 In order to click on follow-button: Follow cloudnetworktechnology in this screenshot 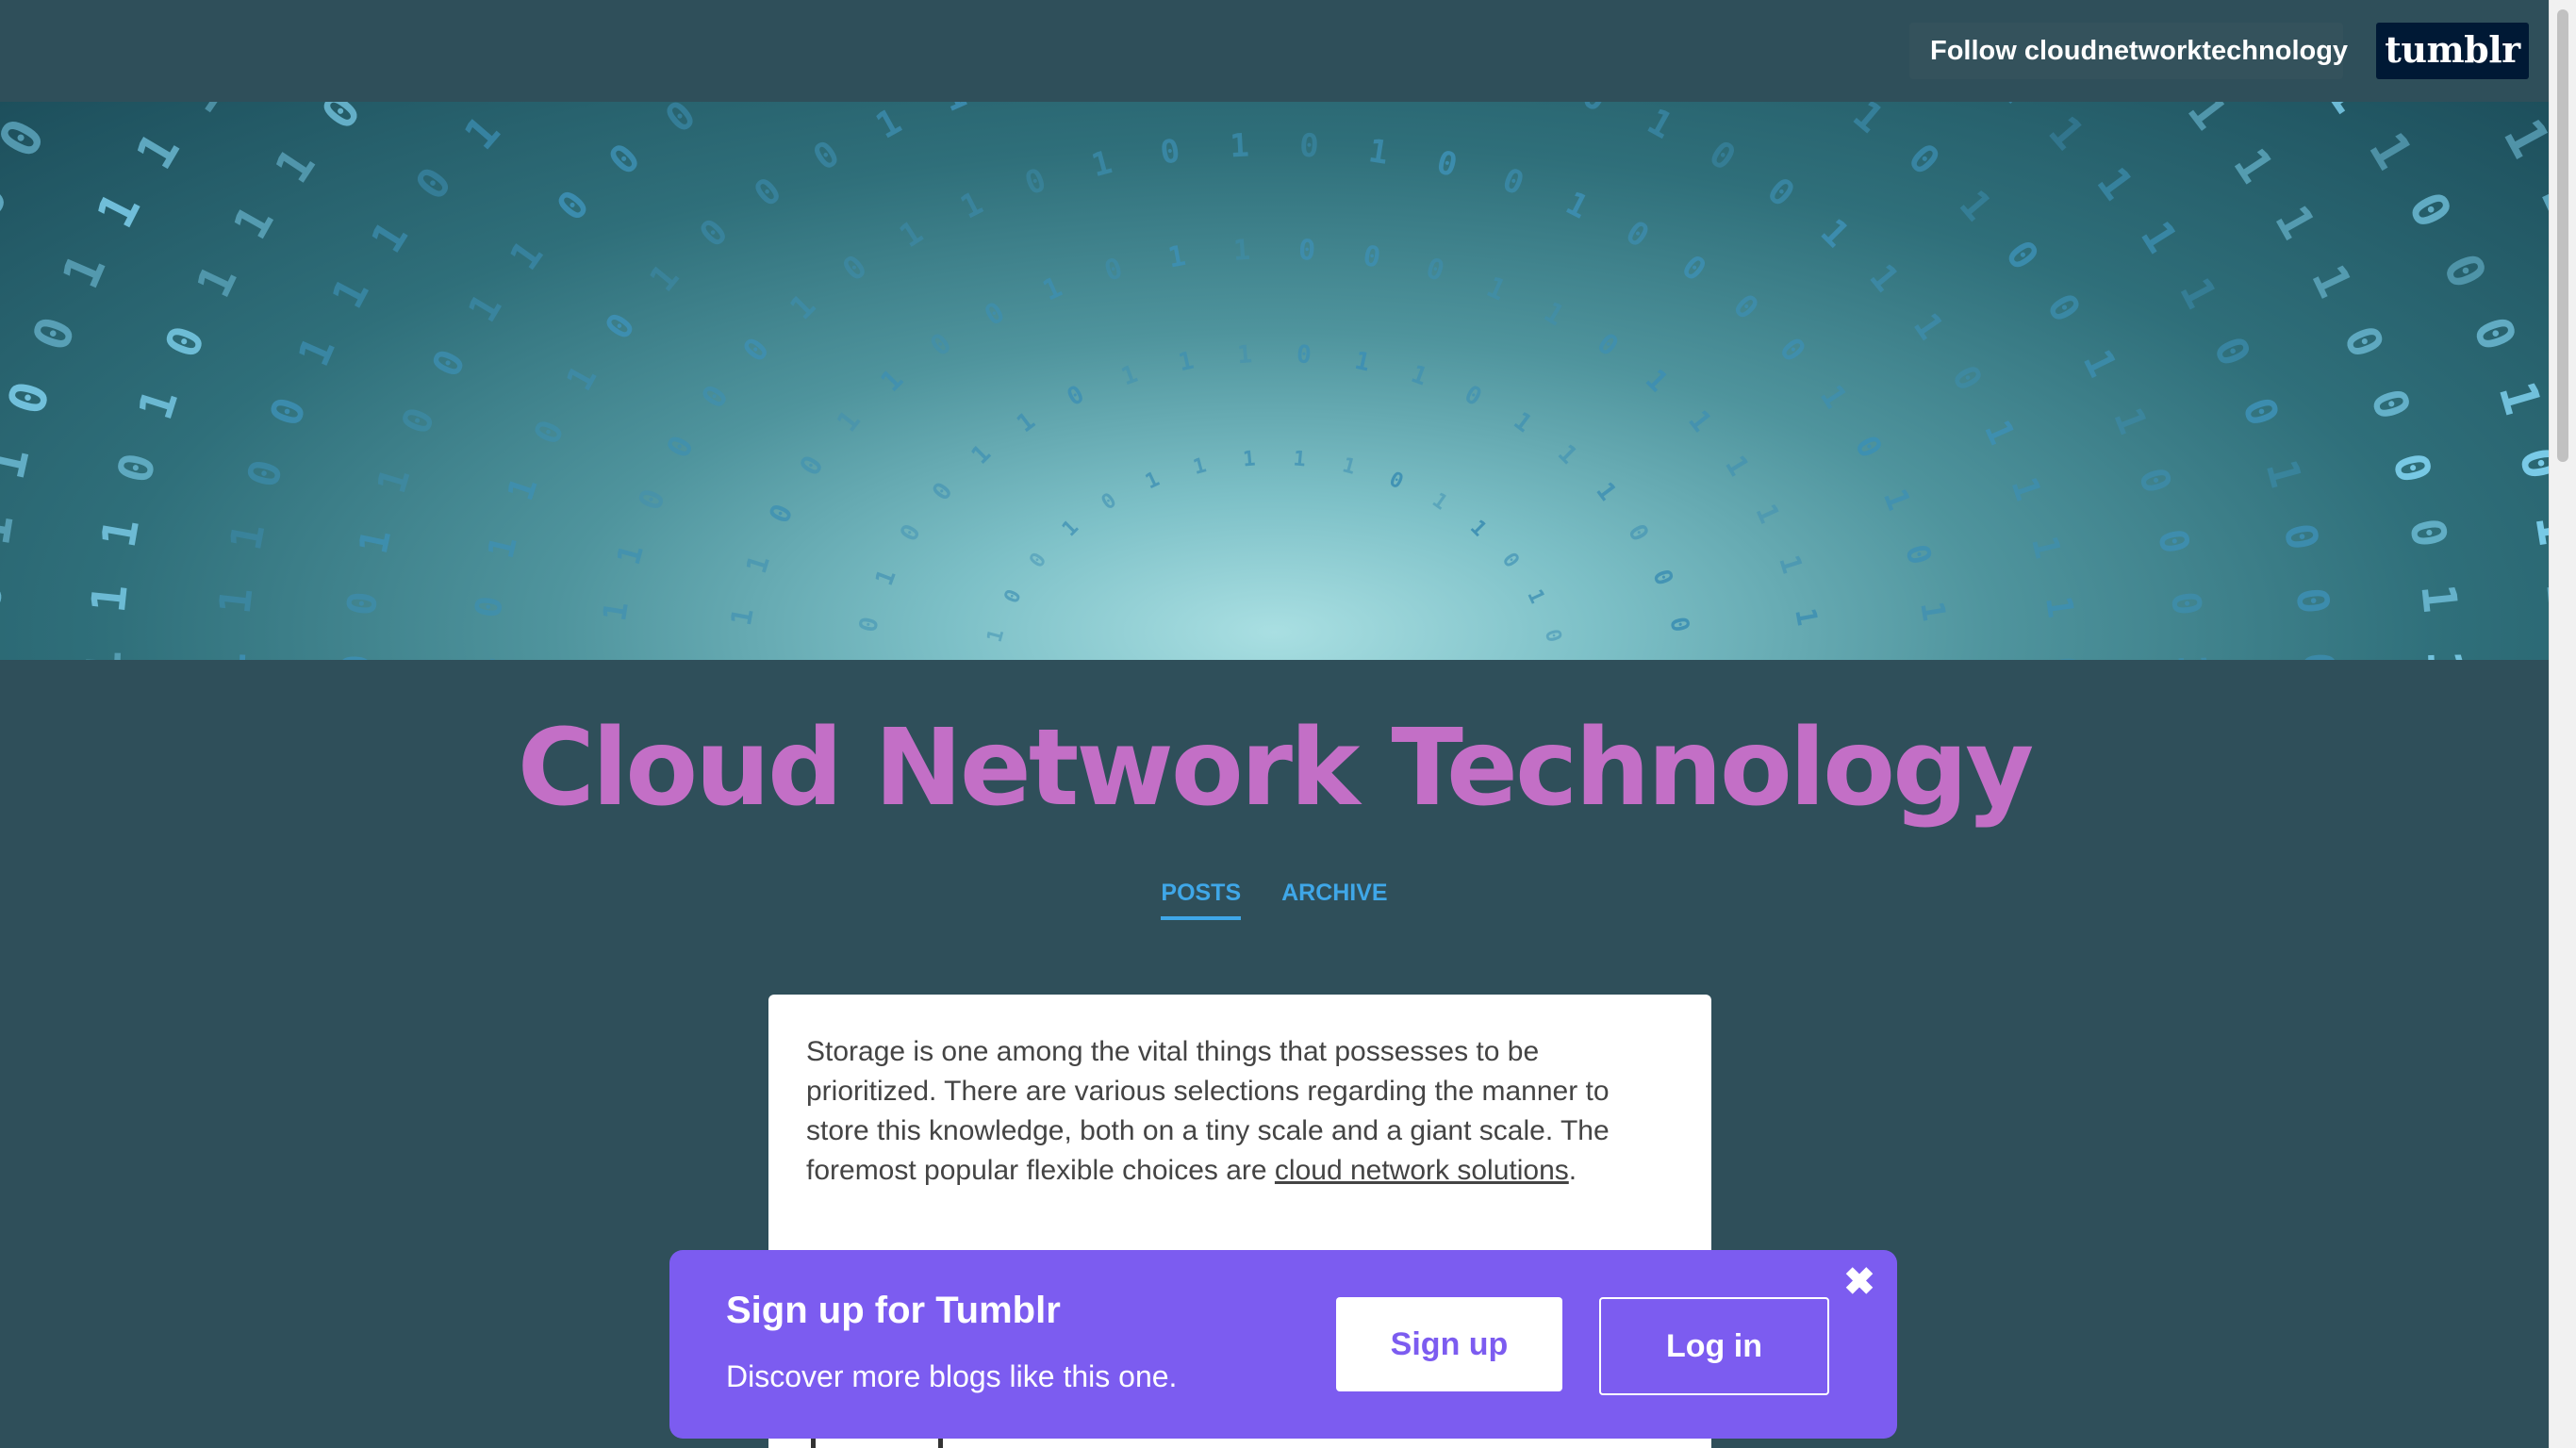, I will do `click(2128, 51)`.